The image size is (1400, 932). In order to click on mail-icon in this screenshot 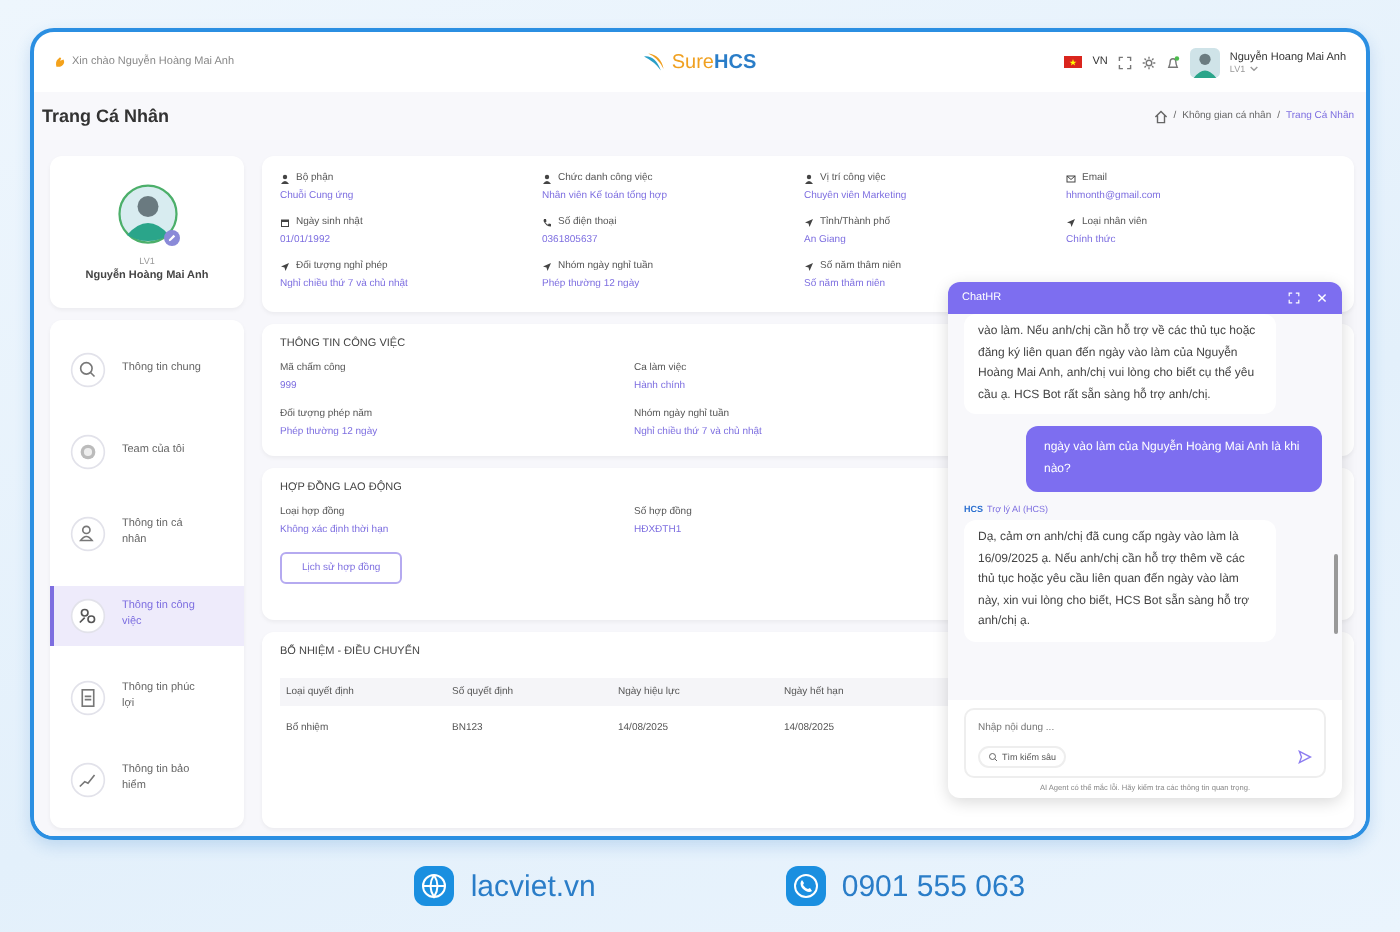, I will do `click(1071, 178)`.